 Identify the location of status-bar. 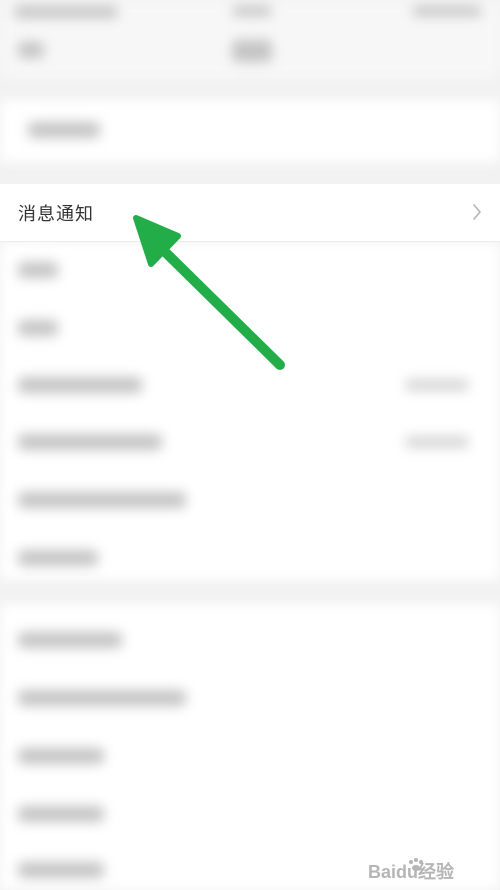
(250, 39).